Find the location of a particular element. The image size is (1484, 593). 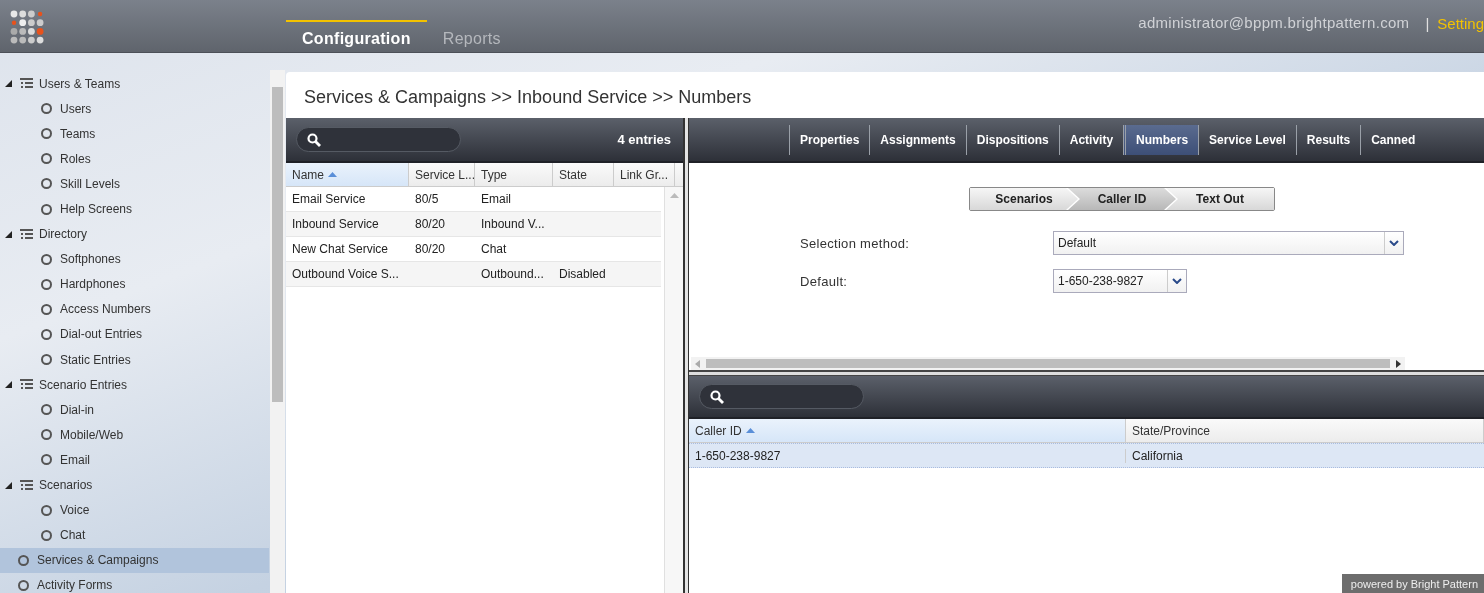

scroll-right-icon is located at coordinates (1398, 363).